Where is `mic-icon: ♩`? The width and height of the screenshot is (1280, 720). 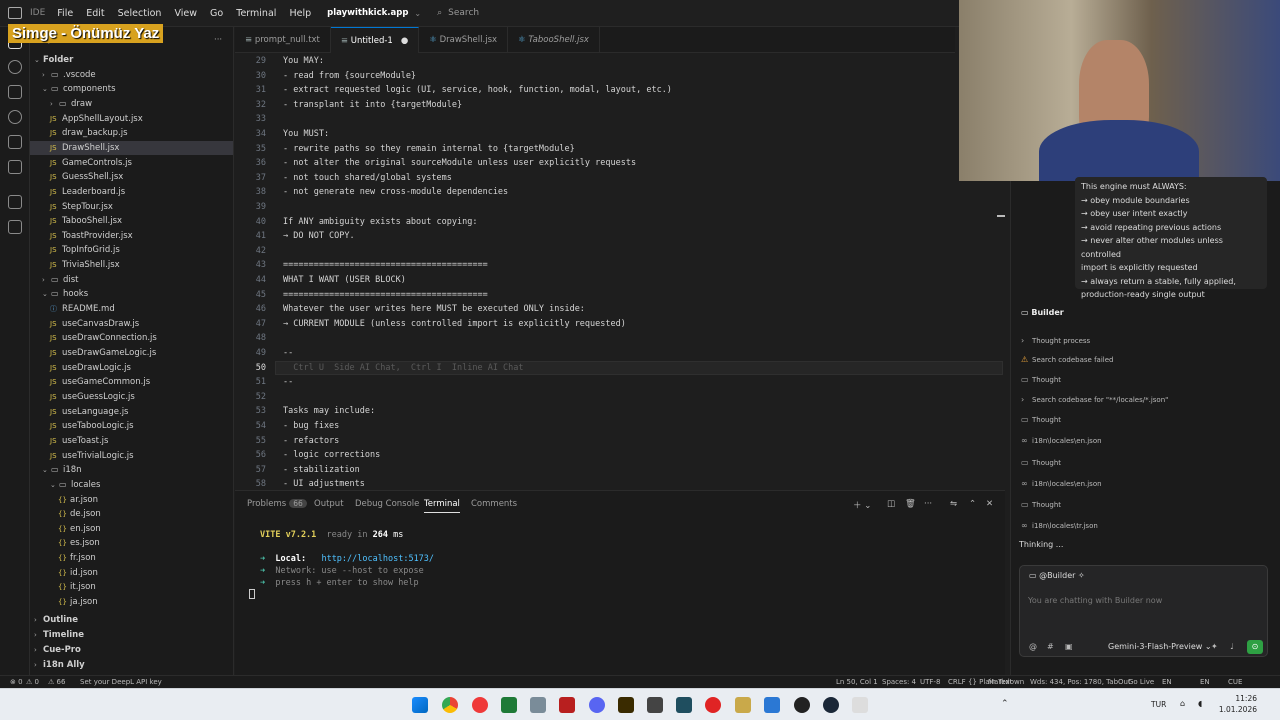
mic-icon: ♩ is located at coordinates (1232, 646).